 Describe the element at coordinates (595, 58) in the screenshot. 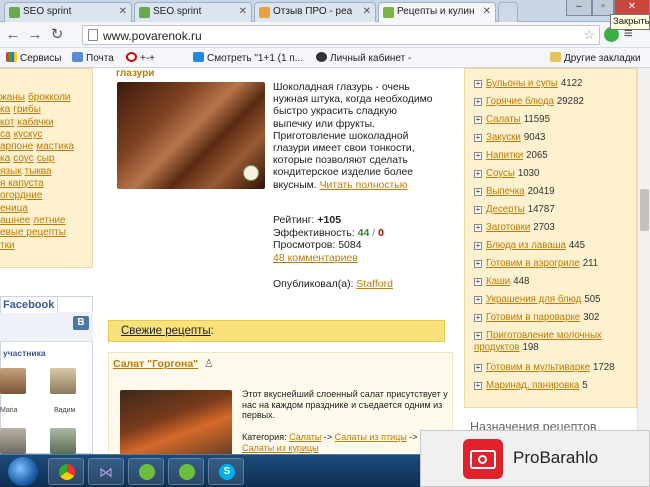

I see `bookmark-other: Другие закладки` at that location.